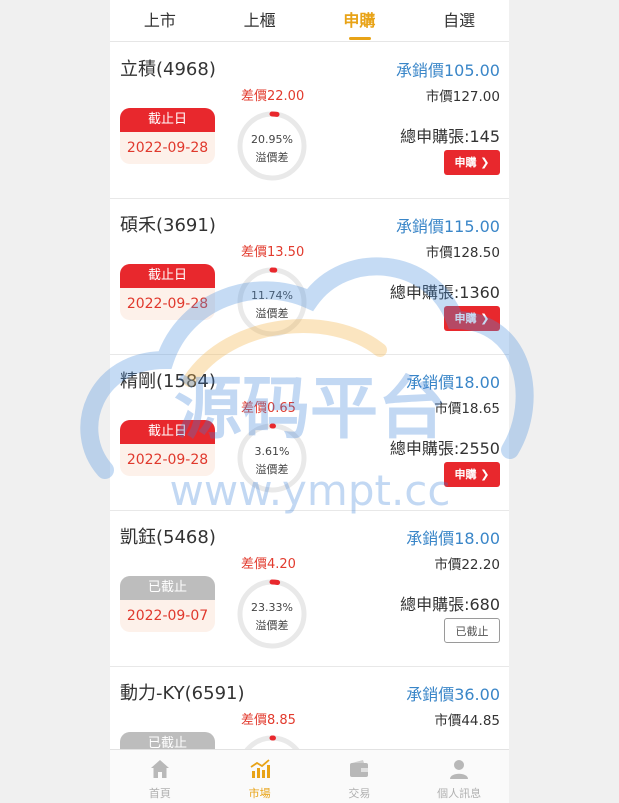  Describe the element at coordinates (467, 721) in the screenshot. I see `market-price: 市價44.85` at that location.